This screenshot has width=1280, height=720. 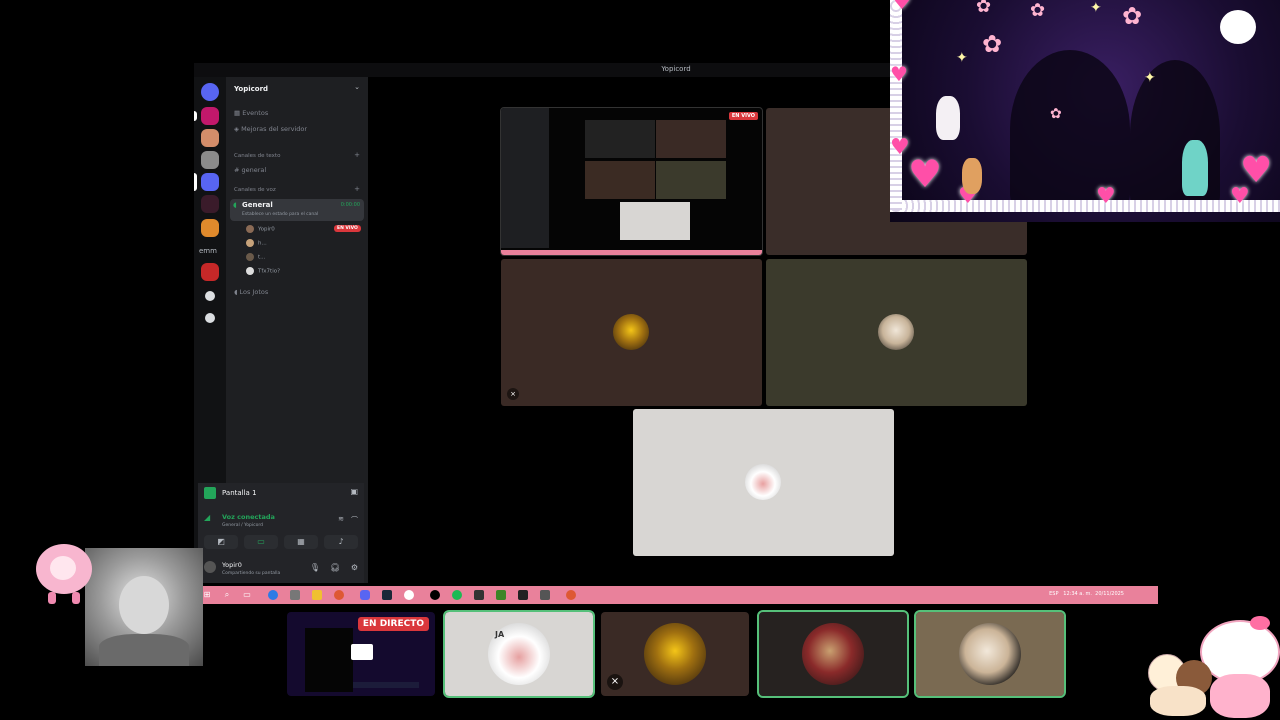 I want to click on voice-channels-header: Canales de voz, so click(x=255, y=190).